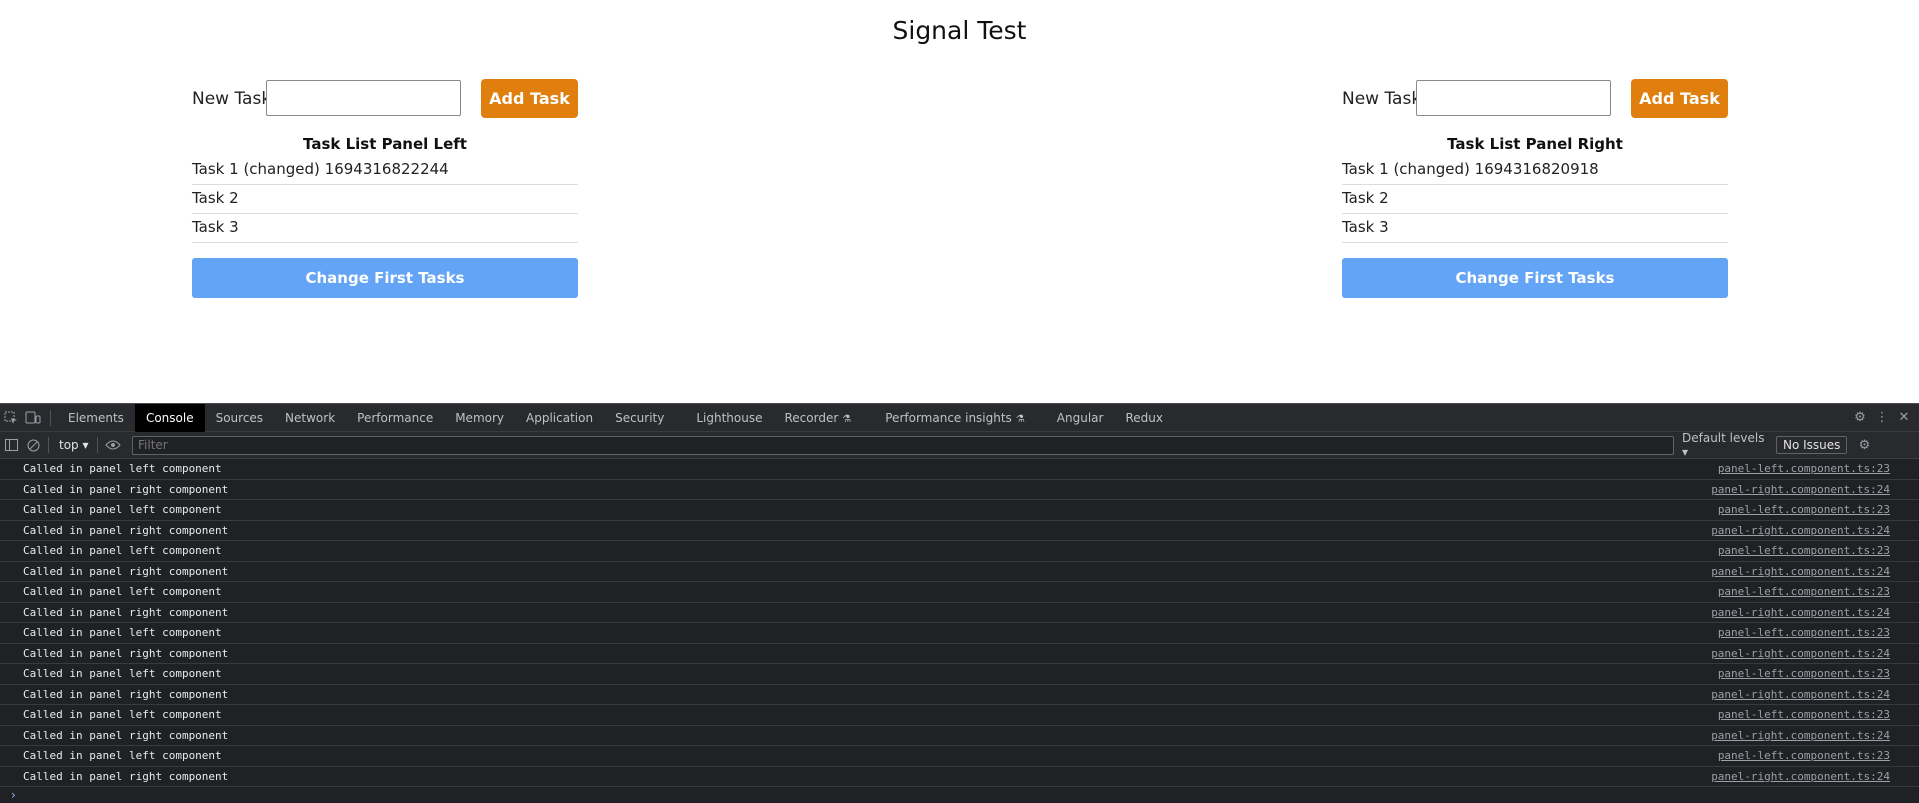  Describe the element at coordinates (33, 418) in the screenshot. I see `device-toolbar-icon` at that location.